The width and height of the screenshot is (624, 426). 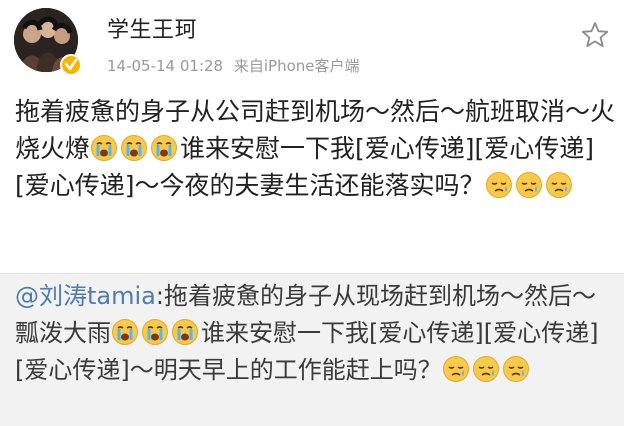 What do you see at coordinates (165, 66) in the screenshot?
I see `post-timestamp: 14-05-14 01:28` at bounding box center [165, 66].